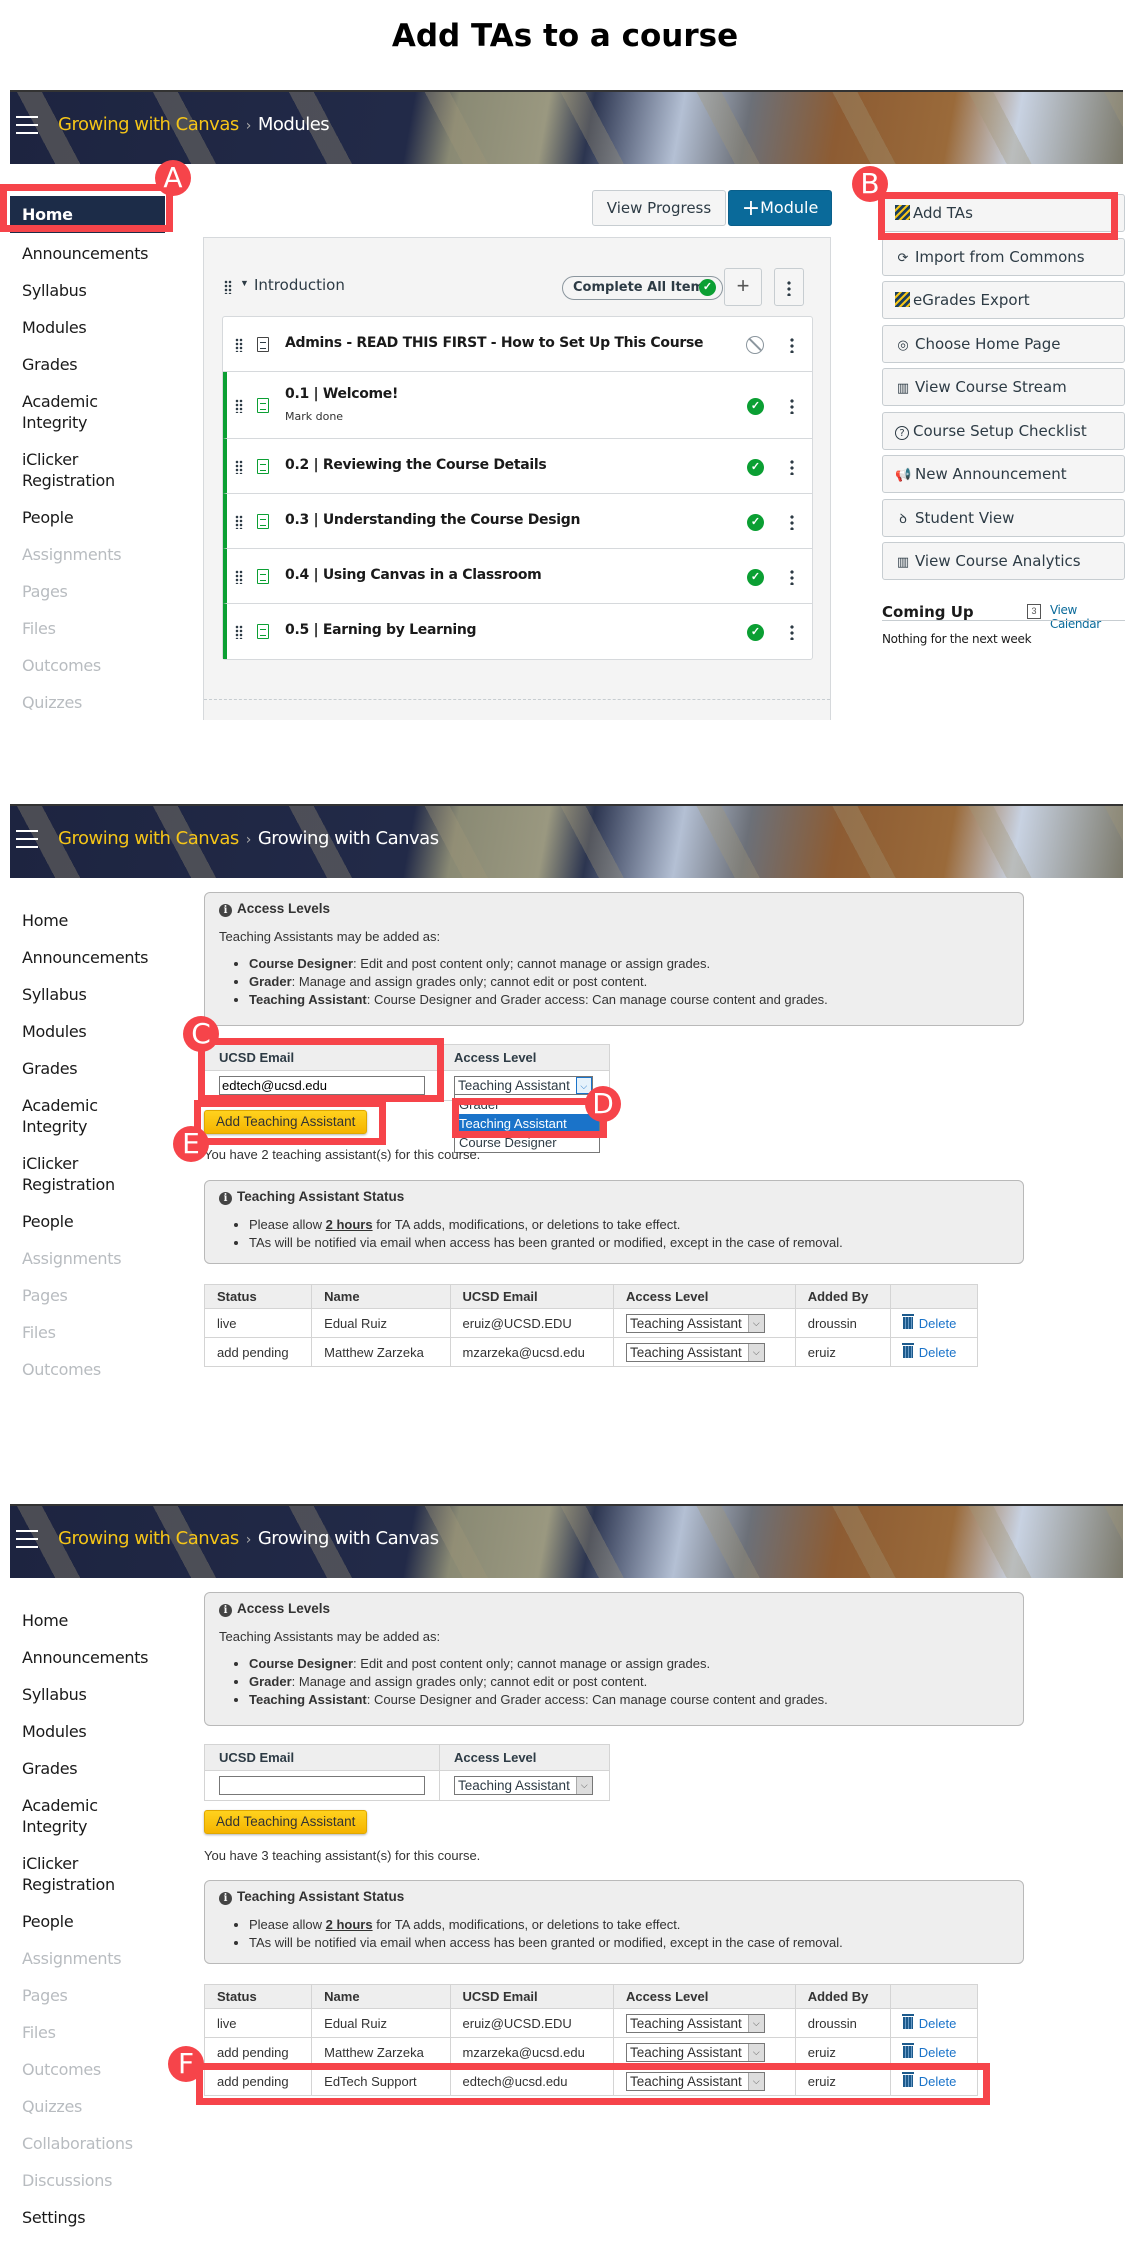 The width and height of the screenshot is (1130, 2244). I want to click on module-item-title: 0.3 | Understanding the Course Design, so click(432, 520).